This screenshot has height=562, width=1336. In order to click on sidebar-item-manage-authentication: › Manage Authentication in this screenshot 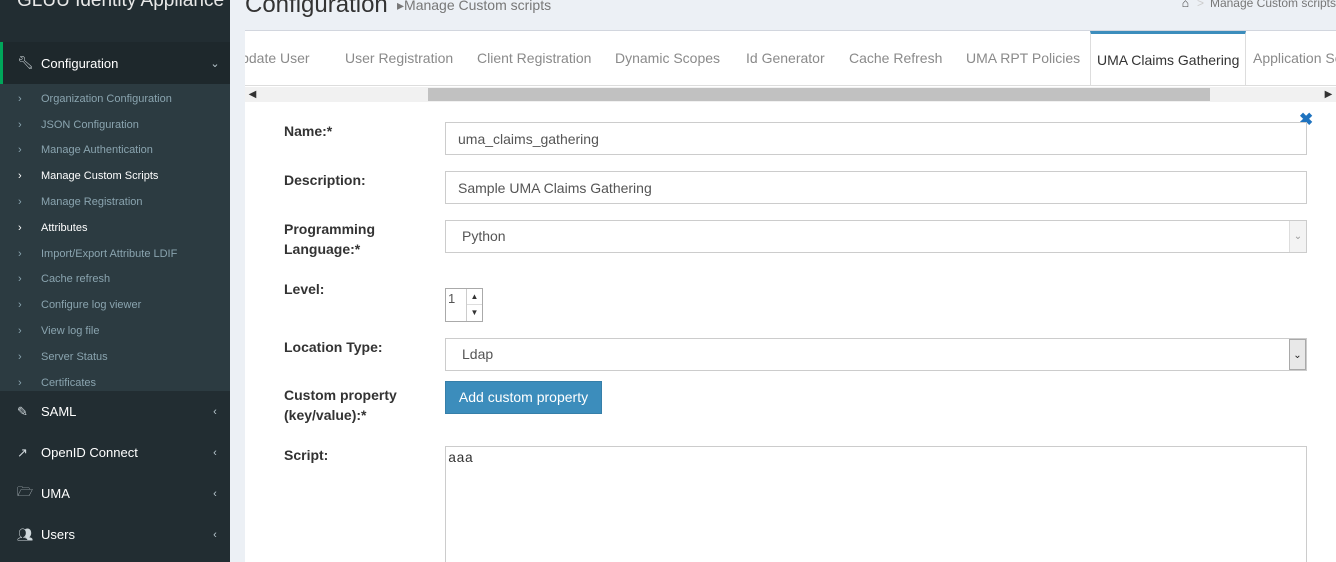, I will do `click(115, 151)`.